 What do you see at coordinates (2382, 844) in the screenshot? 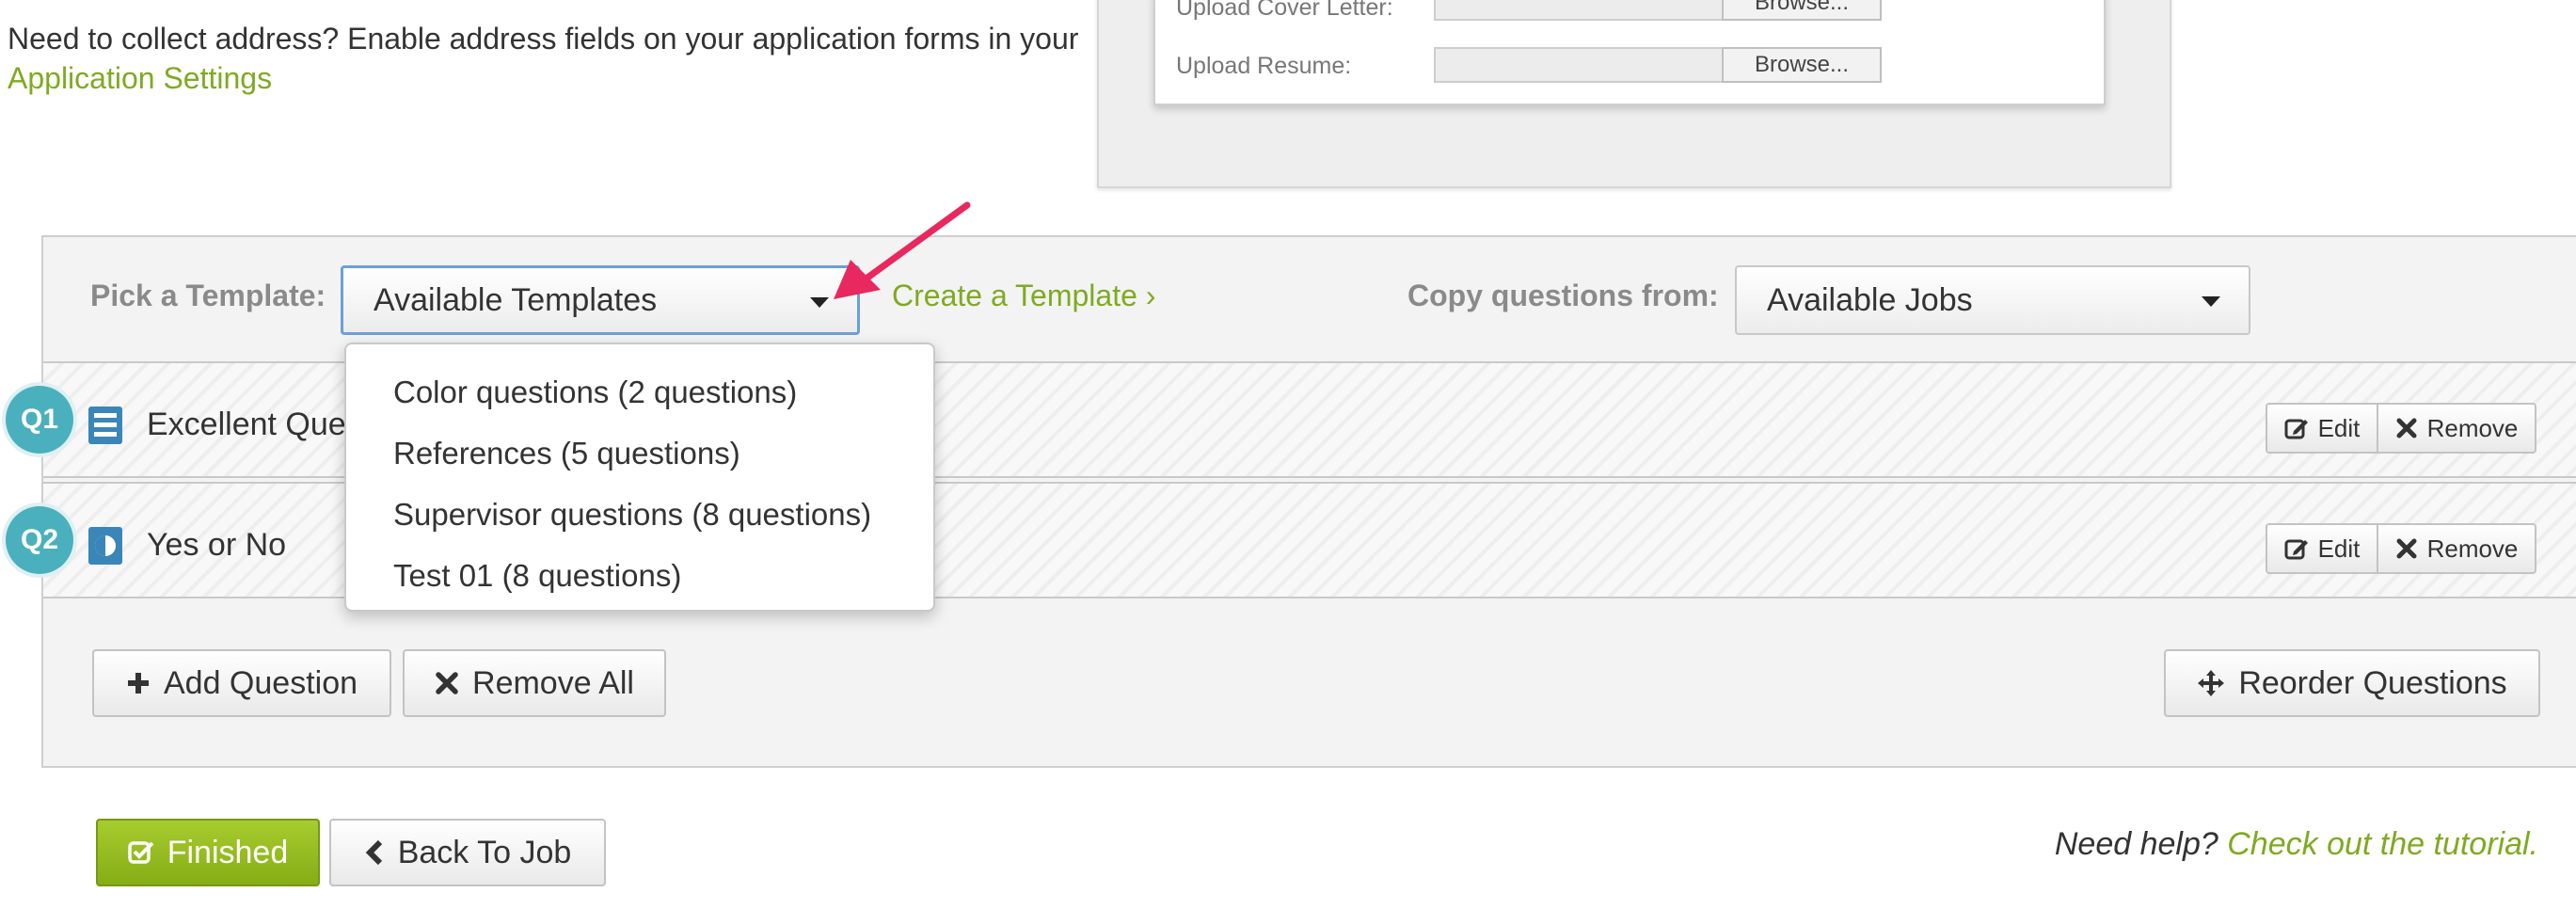
I see `tutorial-link: Check out the tutorial.` at bounding box center [2382, 844].